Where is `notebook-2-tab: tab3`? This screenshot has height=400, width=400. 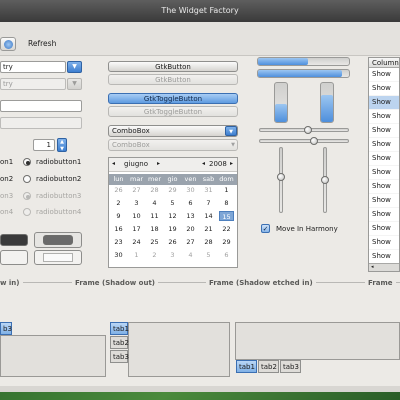
notebook-2-tab: tab3 is located at coordinates (119, 356).